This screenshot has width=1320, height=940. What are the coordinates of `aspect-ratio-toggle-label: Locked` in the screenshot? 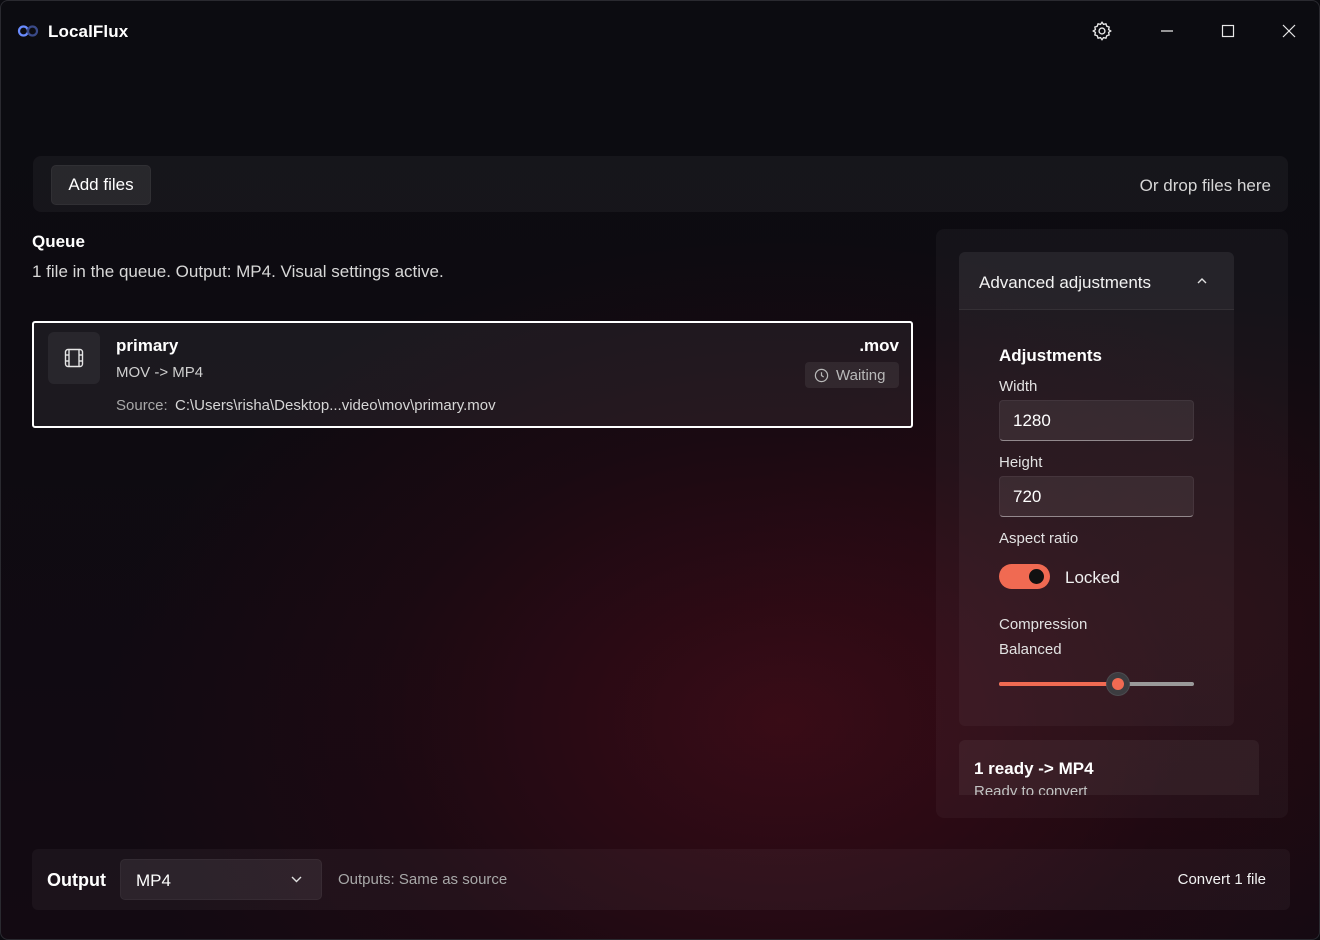 It's located at (1092, 577).